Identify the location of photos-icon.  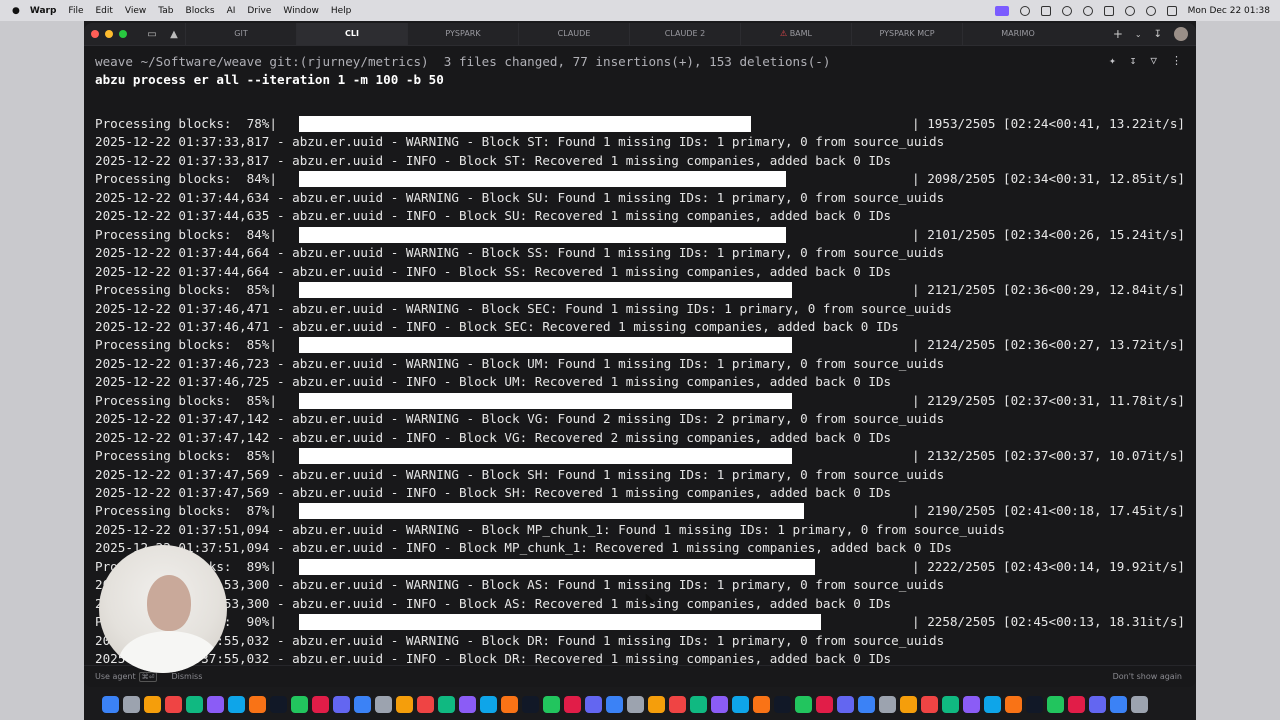
(152, 704).